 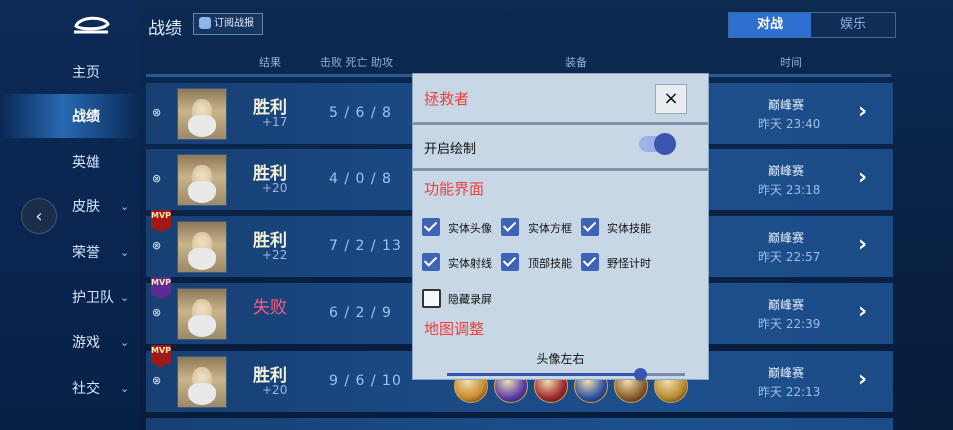 What do you see at coordinates (360, 113) in the screenshot?
I see `kda-value: 5 / 6 / 8` at bounding box center [360, 113].